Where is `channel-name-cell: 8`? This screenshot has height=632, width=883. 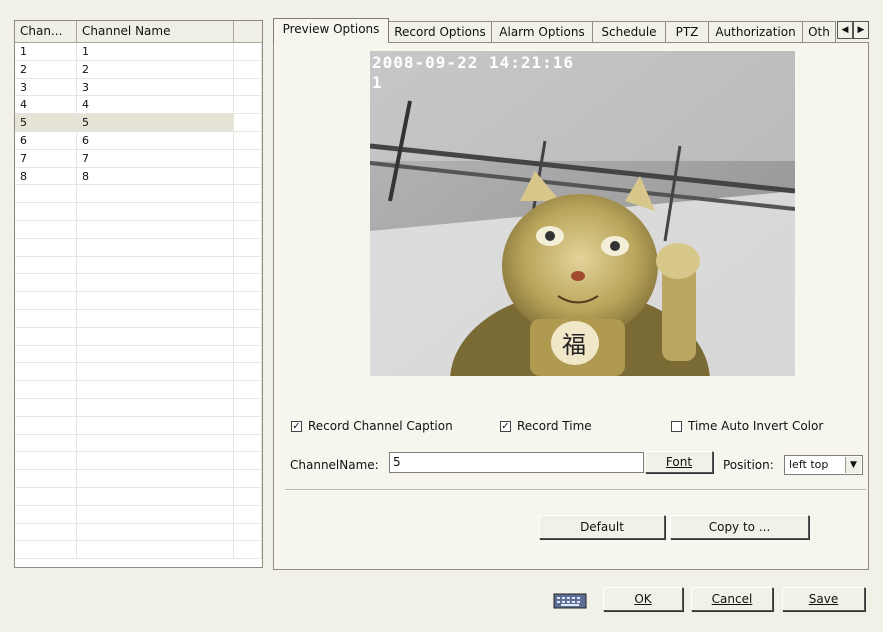 channel-name-cell: 8 is located at coordinates (155, 176).